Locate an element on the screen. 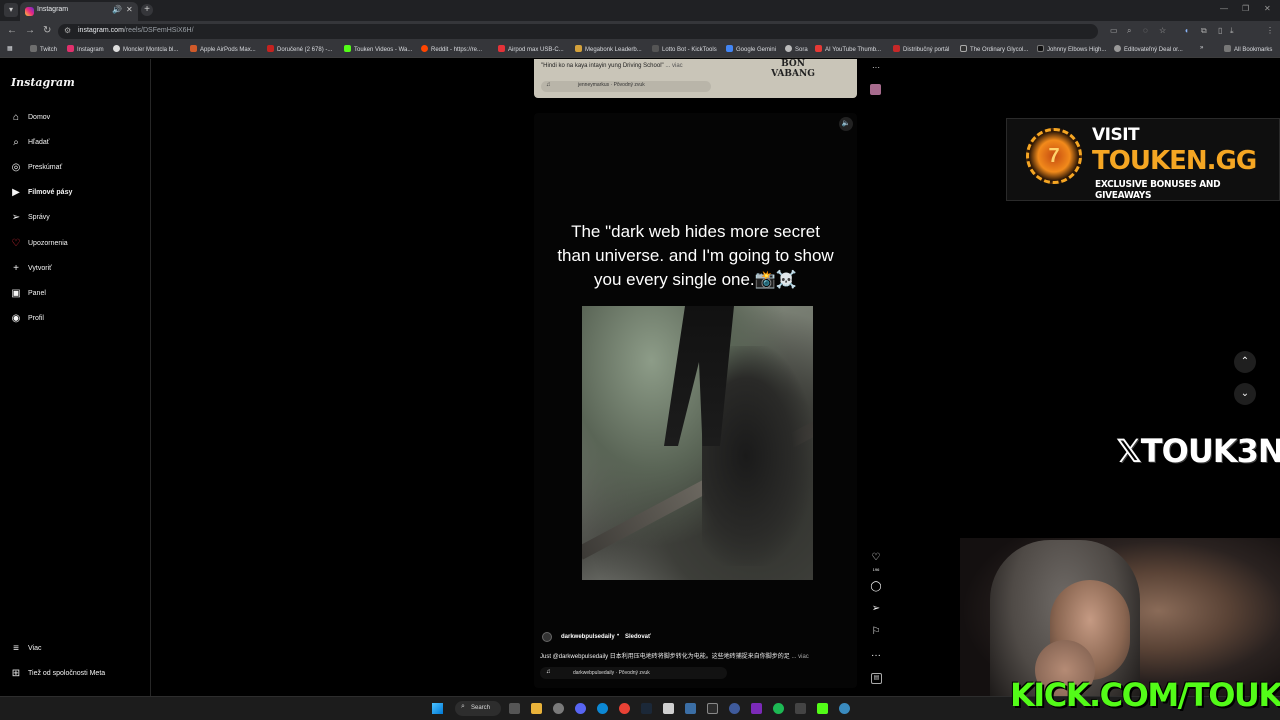 The image size is (1280, 720). sidebar-item-notifications: ♡ Upozornenia is located at coordinates (75, 245).